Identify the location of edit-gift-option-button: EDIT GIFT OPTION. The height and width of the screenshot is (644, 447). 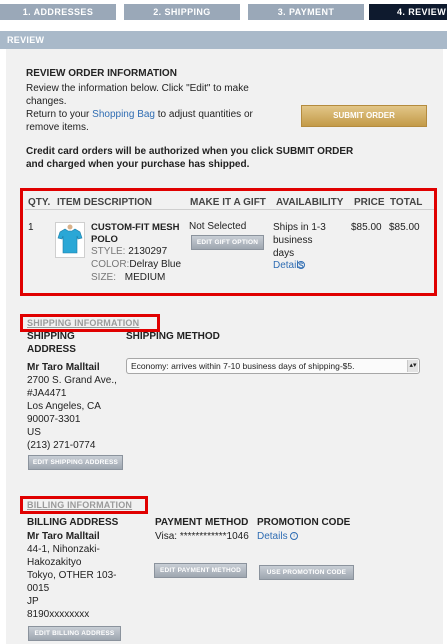
(227, 242).